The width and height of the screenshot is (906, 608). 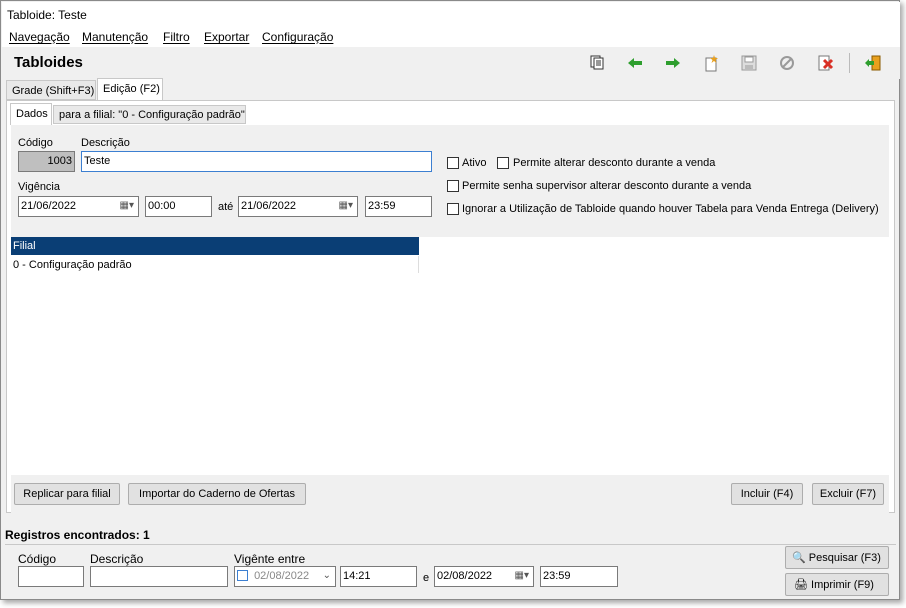 I want to click on title-bar: Tabloide: Teste, so click(x=451, y=14).